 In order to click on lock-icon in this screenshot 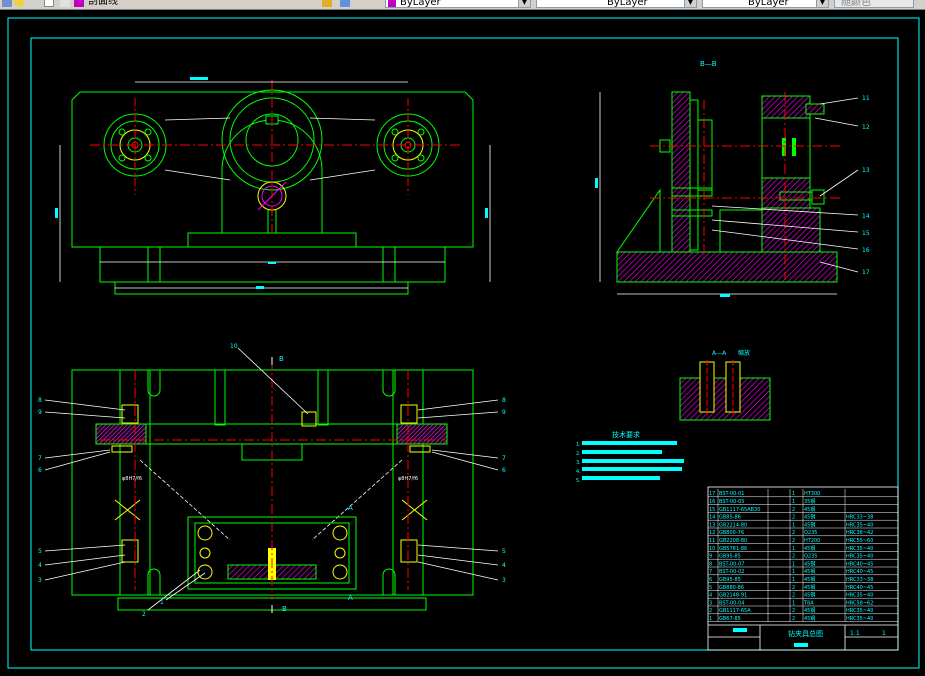, I will do `click(49, 3)`.